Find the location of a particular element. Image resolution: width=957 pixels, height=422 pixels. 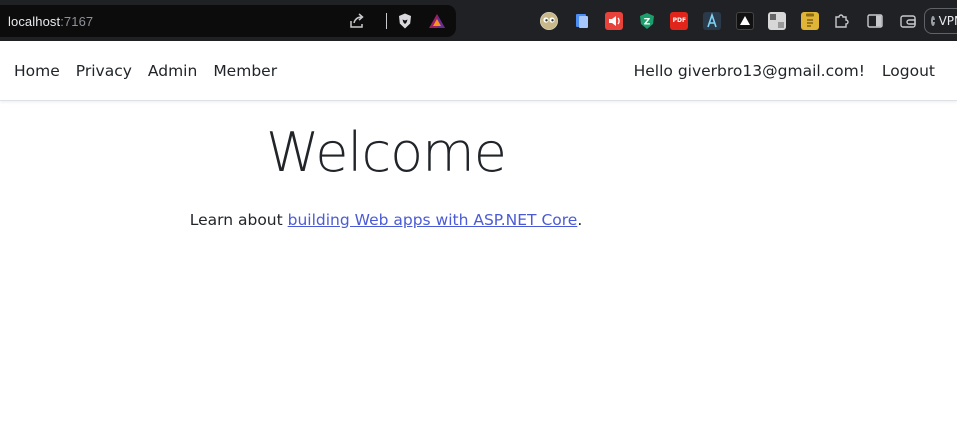

vpn-button: VPN is located at coordinates (940, 21).